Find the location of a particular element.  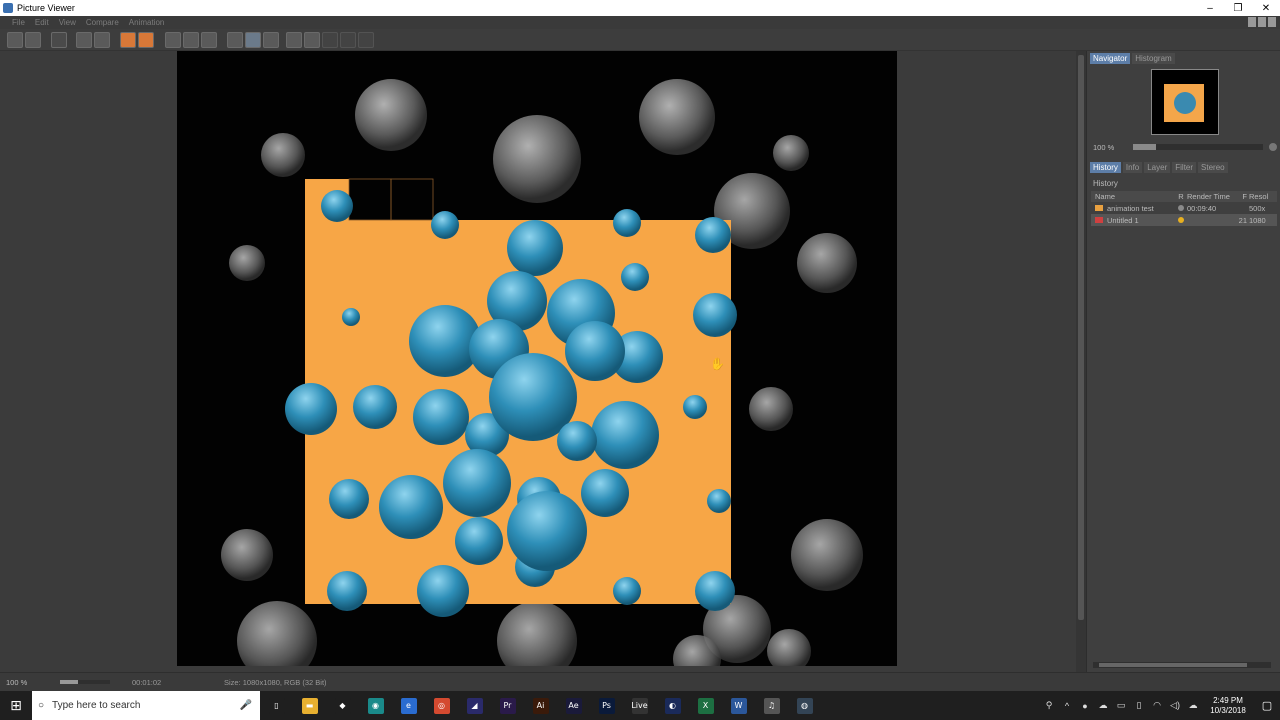

zoom-value: 100 % is located at coordinates (1104, 147).